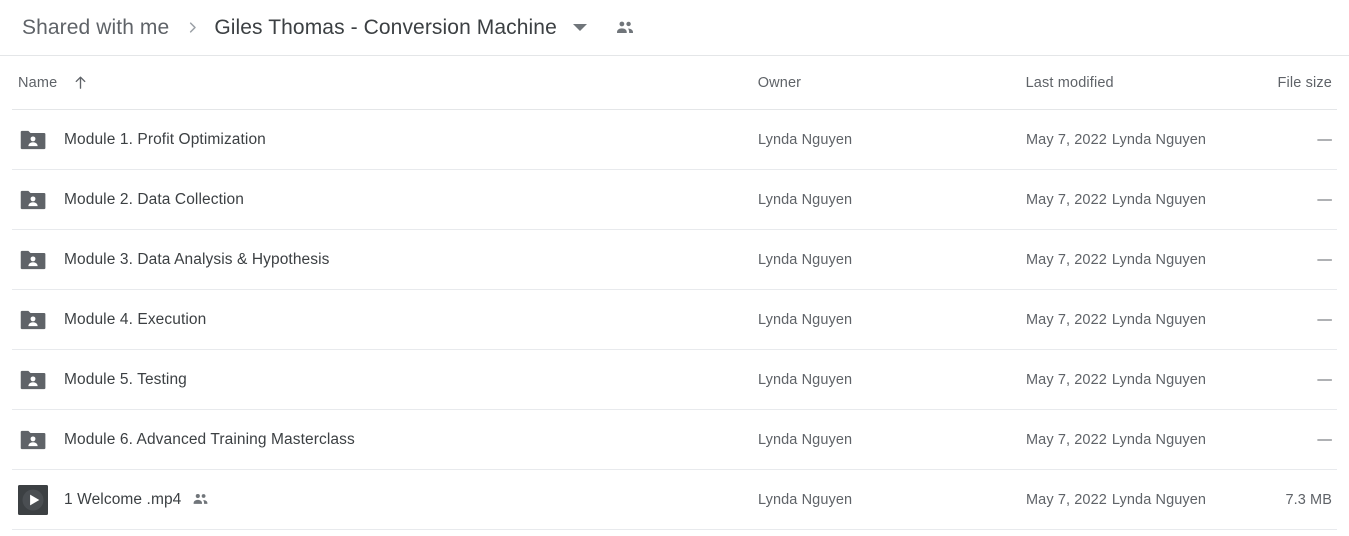 The width and height of the screenshot is (1349, 536). I want to click on column-header-file-size: File size, so click(1307, 83).